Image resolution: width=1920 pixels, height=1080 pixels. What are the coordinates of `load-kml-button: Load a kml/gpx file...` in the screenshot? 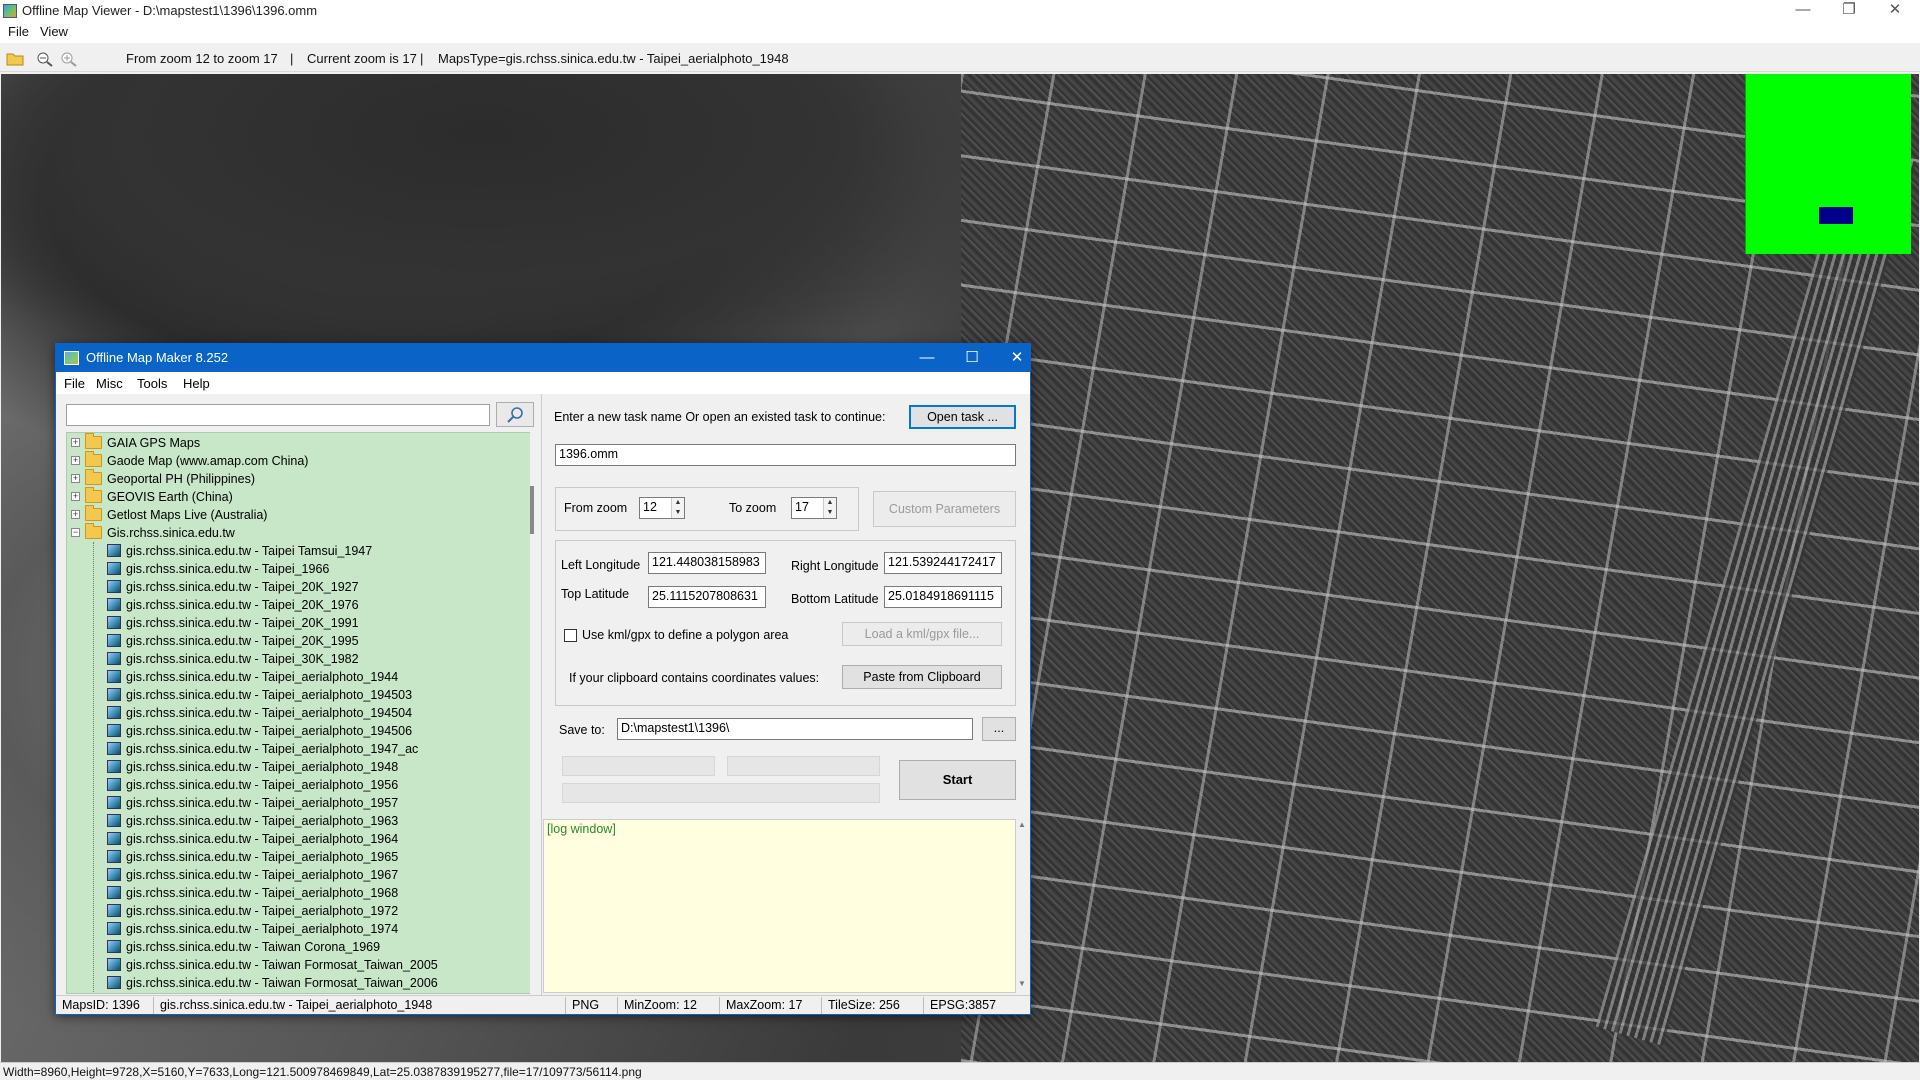 It's located at (922, 634).